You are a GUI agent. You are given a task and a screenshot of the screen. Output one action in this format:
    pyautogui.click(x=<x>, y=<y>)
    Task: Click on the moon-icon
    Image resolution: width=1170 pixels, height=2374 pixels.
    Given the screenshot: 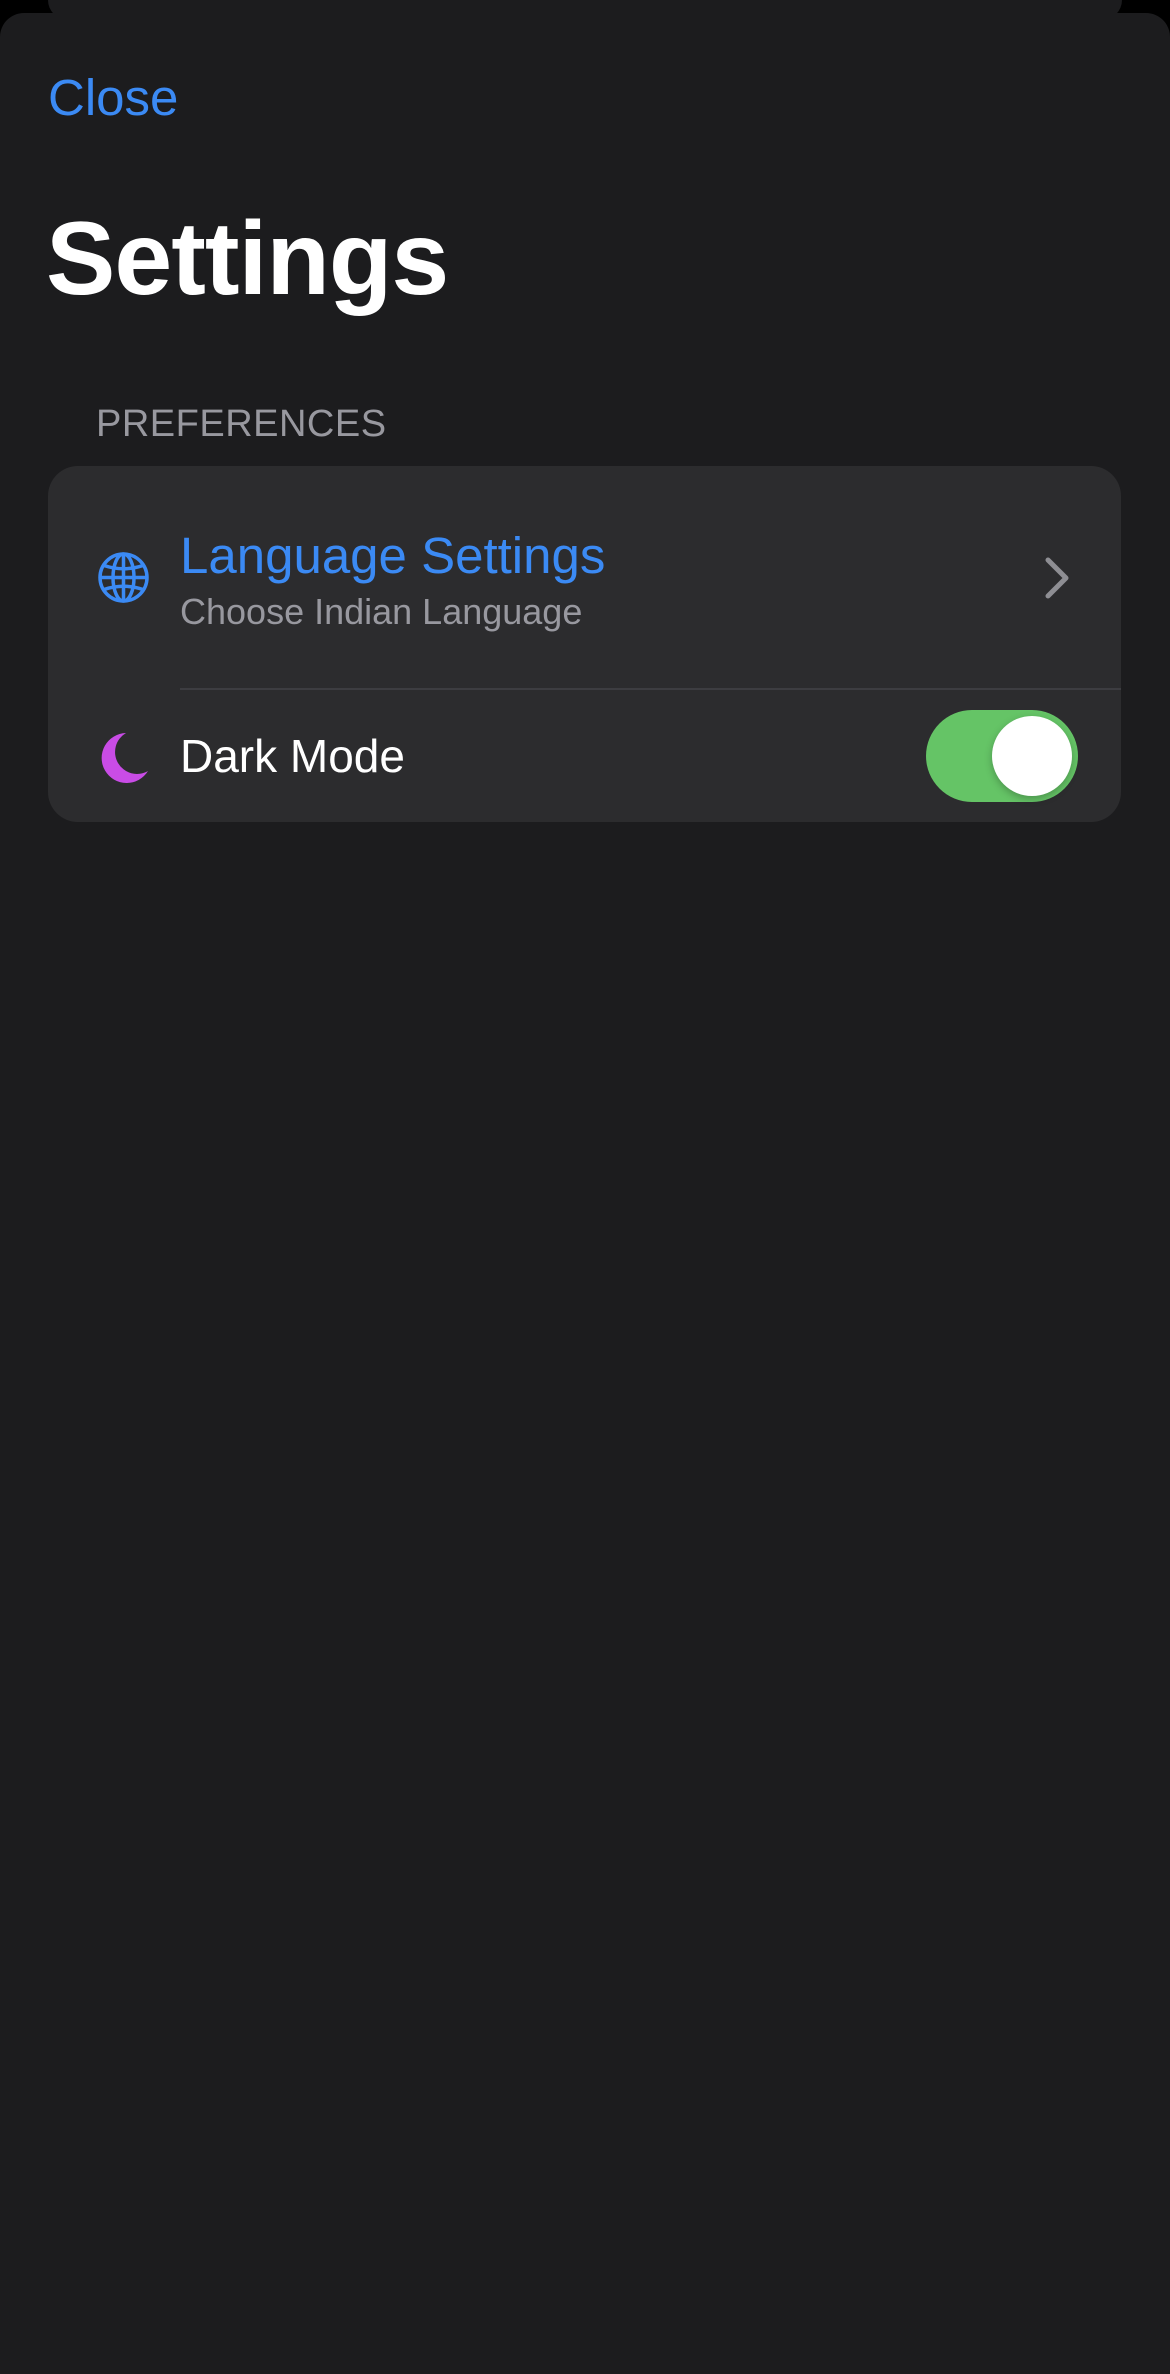 What is the action you would take?
    pyautogui.click(x=124, y=758)
    